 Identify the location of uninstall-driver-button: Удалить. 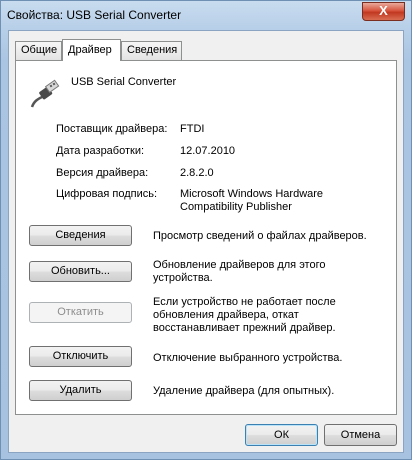
(80, 390).